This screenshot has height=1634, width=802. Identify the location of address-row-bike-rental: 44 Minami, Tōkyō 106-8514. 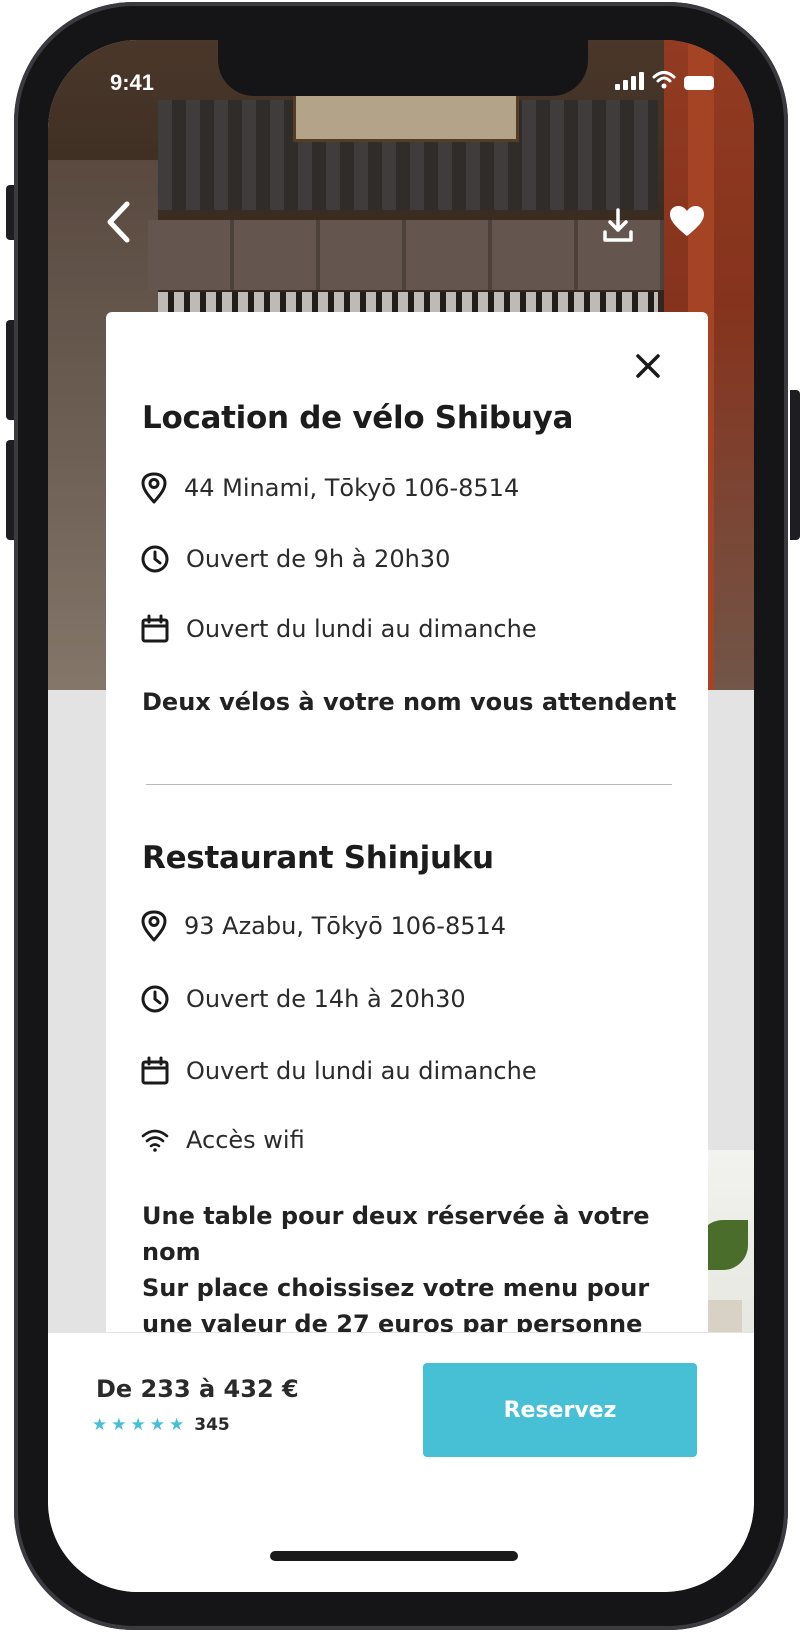
(329, 488).